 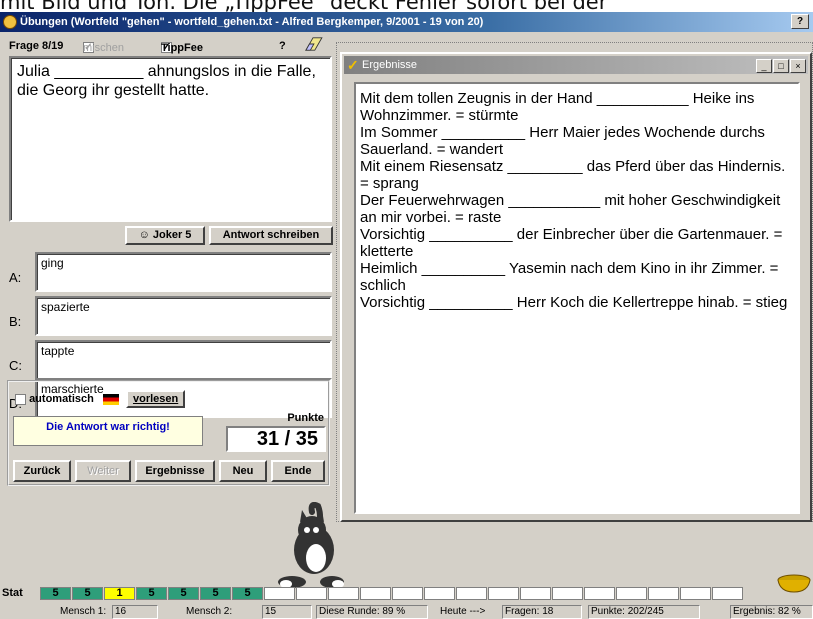 What do you see at coordinates (764, 66) in the screenshot?
I see `minimize-icon: _` at bounding box center [764, 66].